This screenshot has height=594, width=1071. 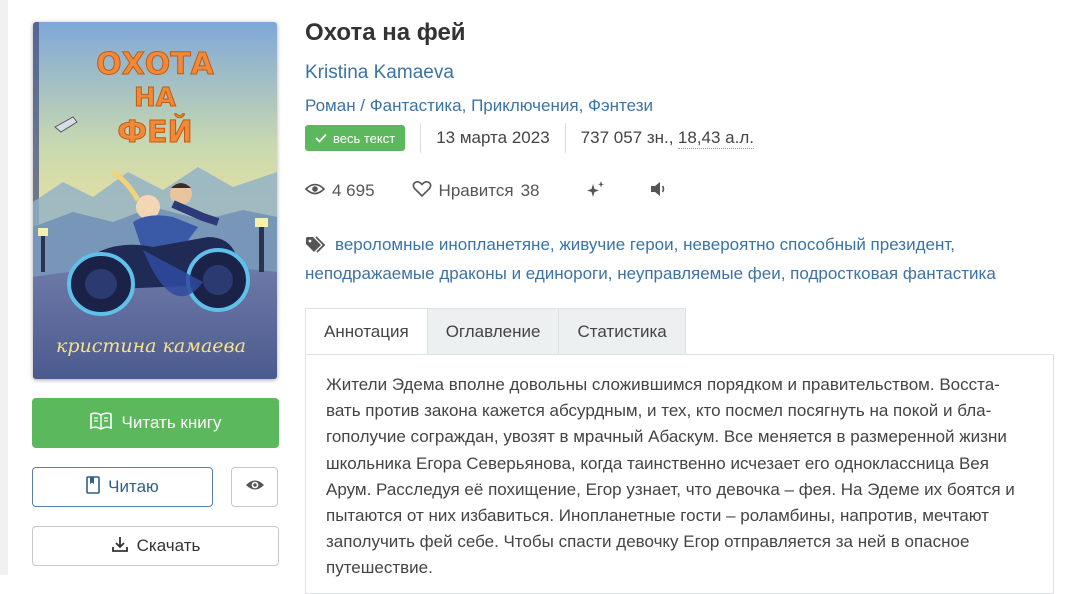 I want to click on download-button: Скачать, so click(x=155, y=546).